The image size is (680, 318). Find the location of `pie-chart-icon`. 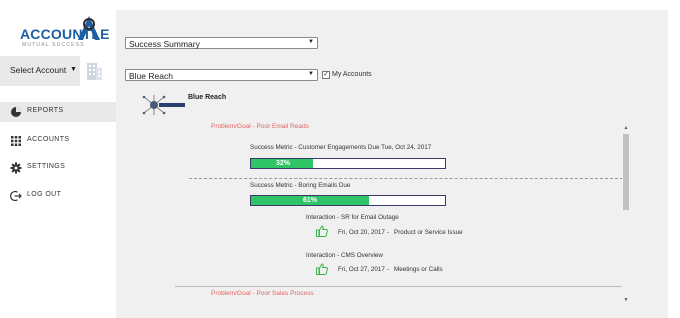

pie-chart-icon is located at coordinates (16, 112).